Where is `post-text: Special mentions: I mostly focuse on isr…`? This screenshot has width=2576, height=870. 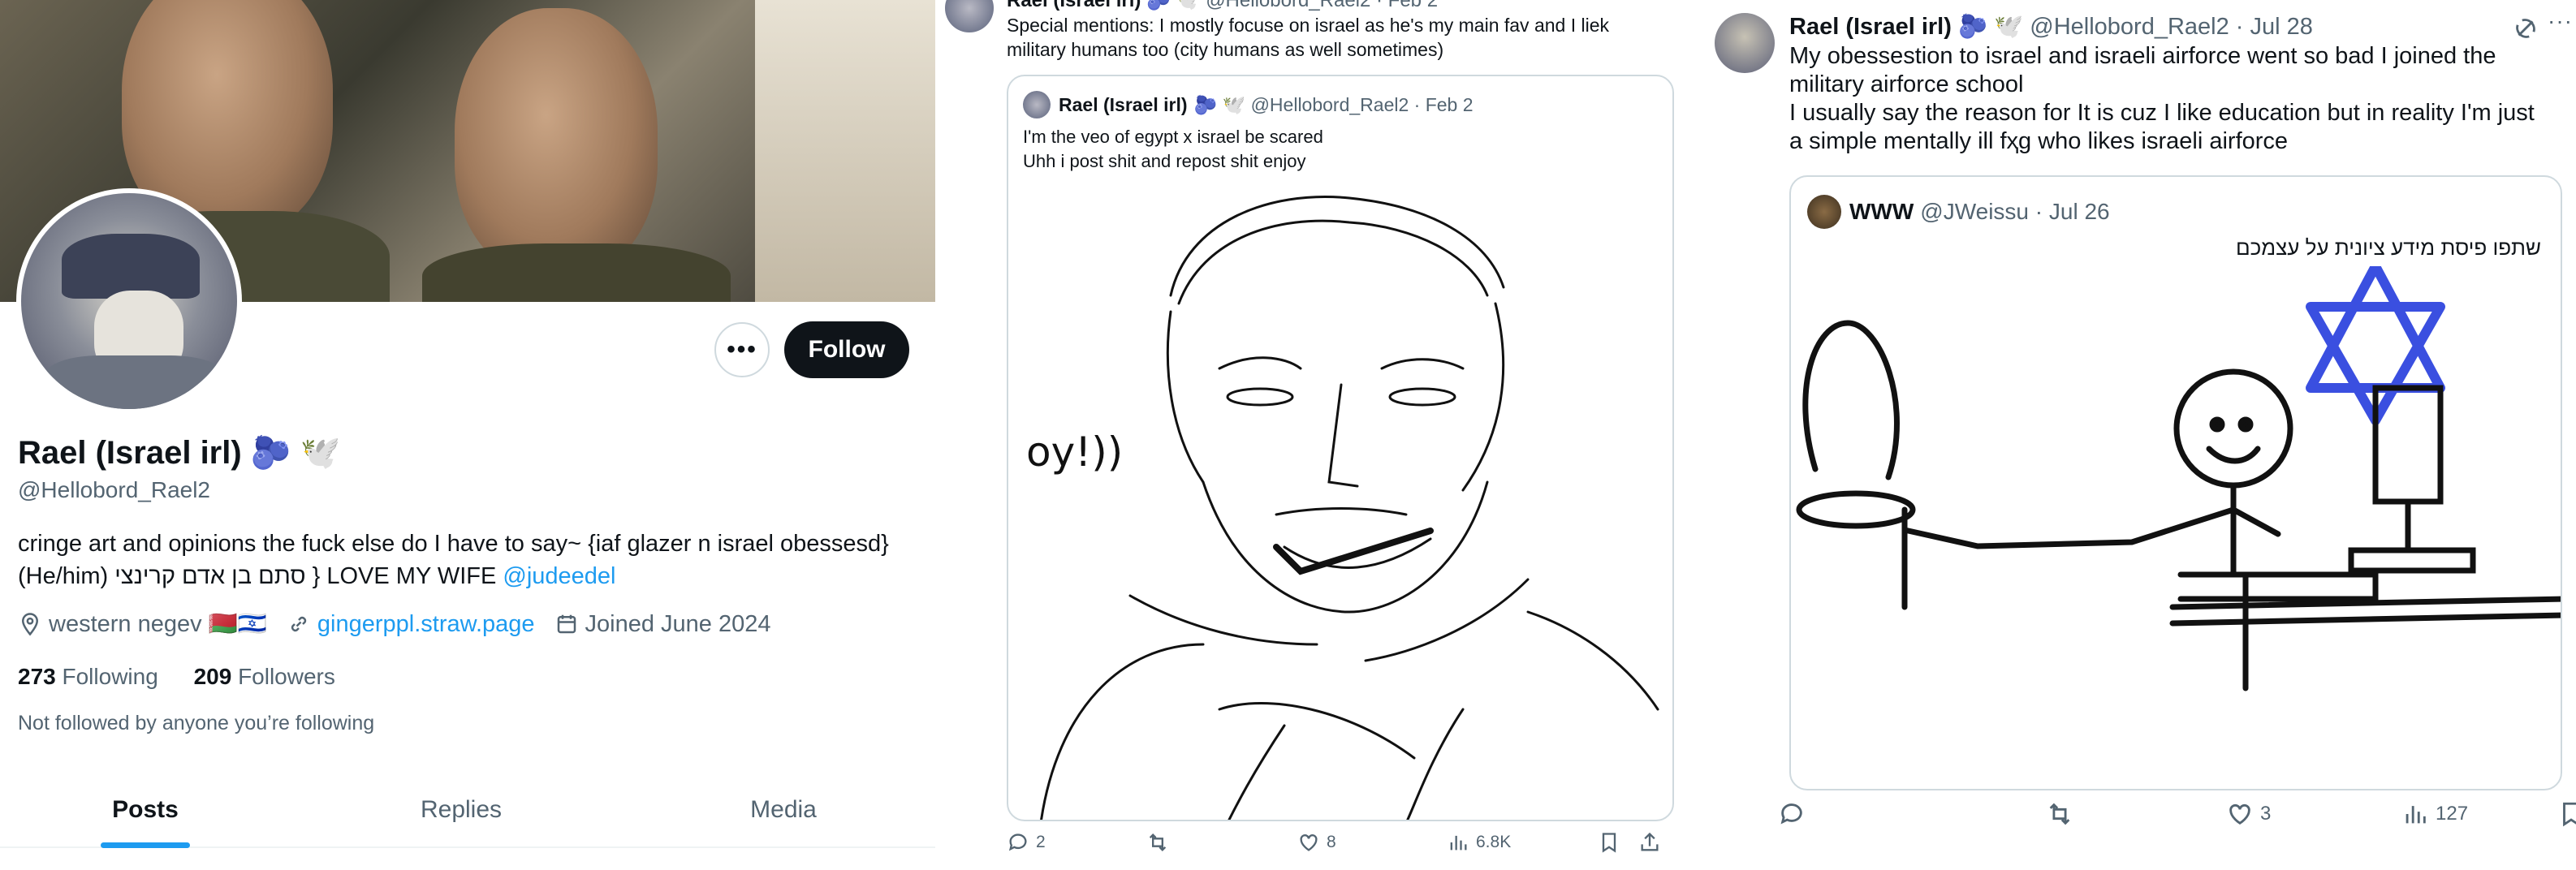
post-text: Special mentions: I mostly focuse on isr… is located at coordinates (1308, 37).